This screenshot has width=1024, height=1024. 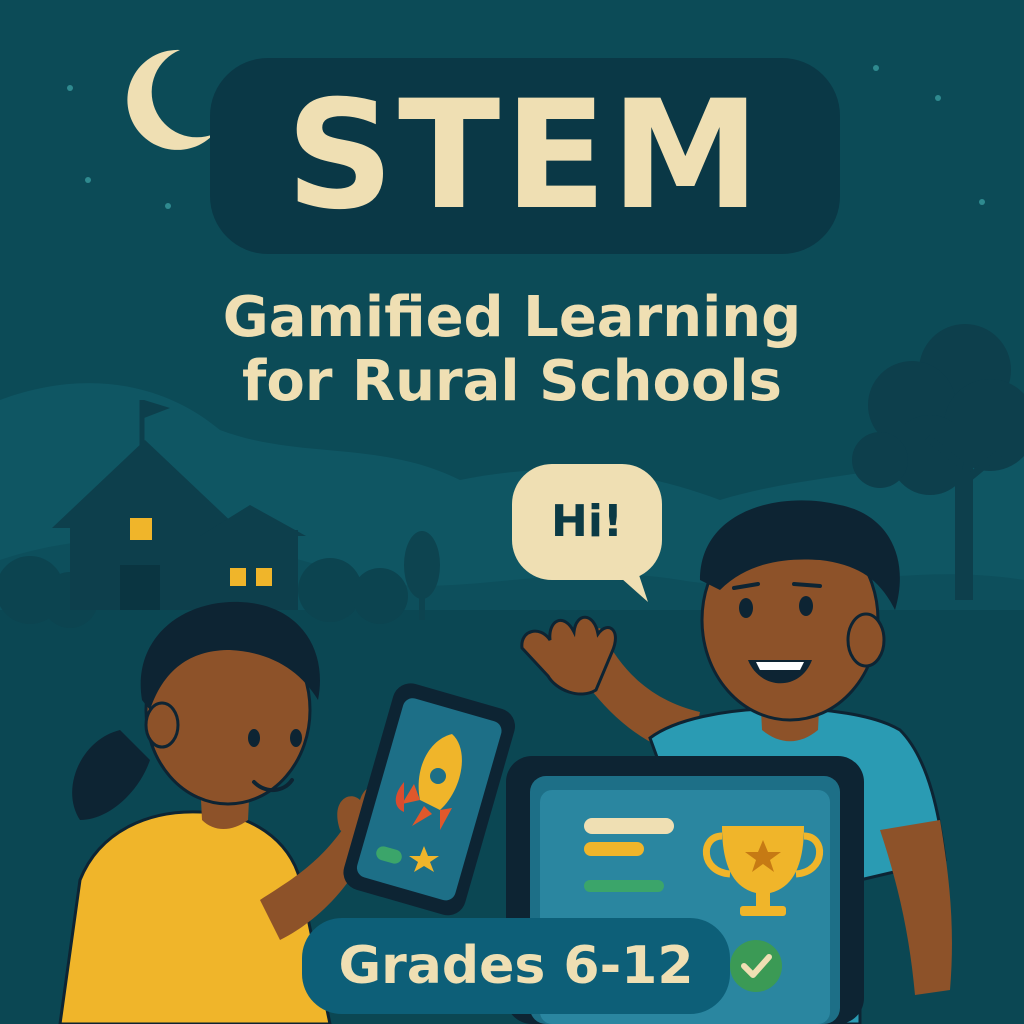 I want to click on subtitle: Gamified Learning for Rural Schools, so click(x=512, y=350).